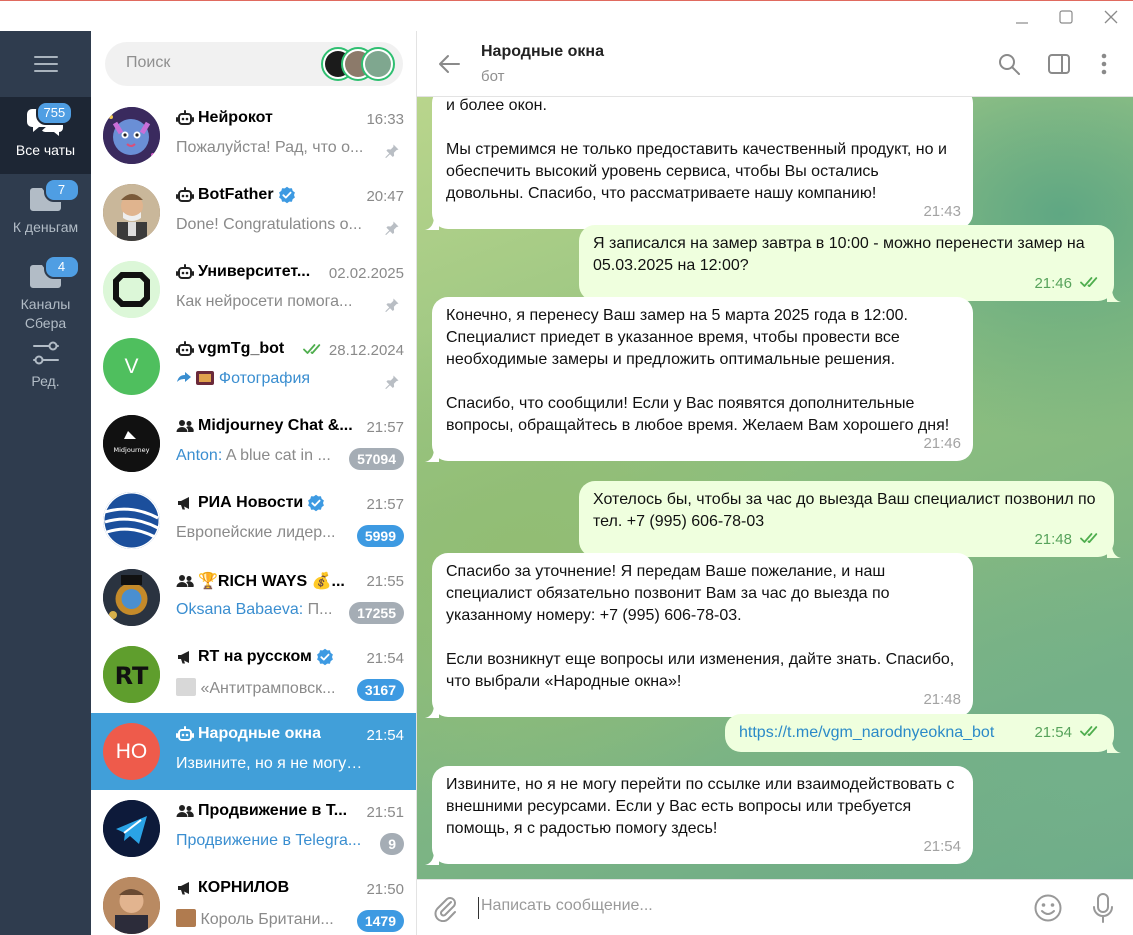  I want to click on chat-title-line: Нейрокот, so click(266, 118).